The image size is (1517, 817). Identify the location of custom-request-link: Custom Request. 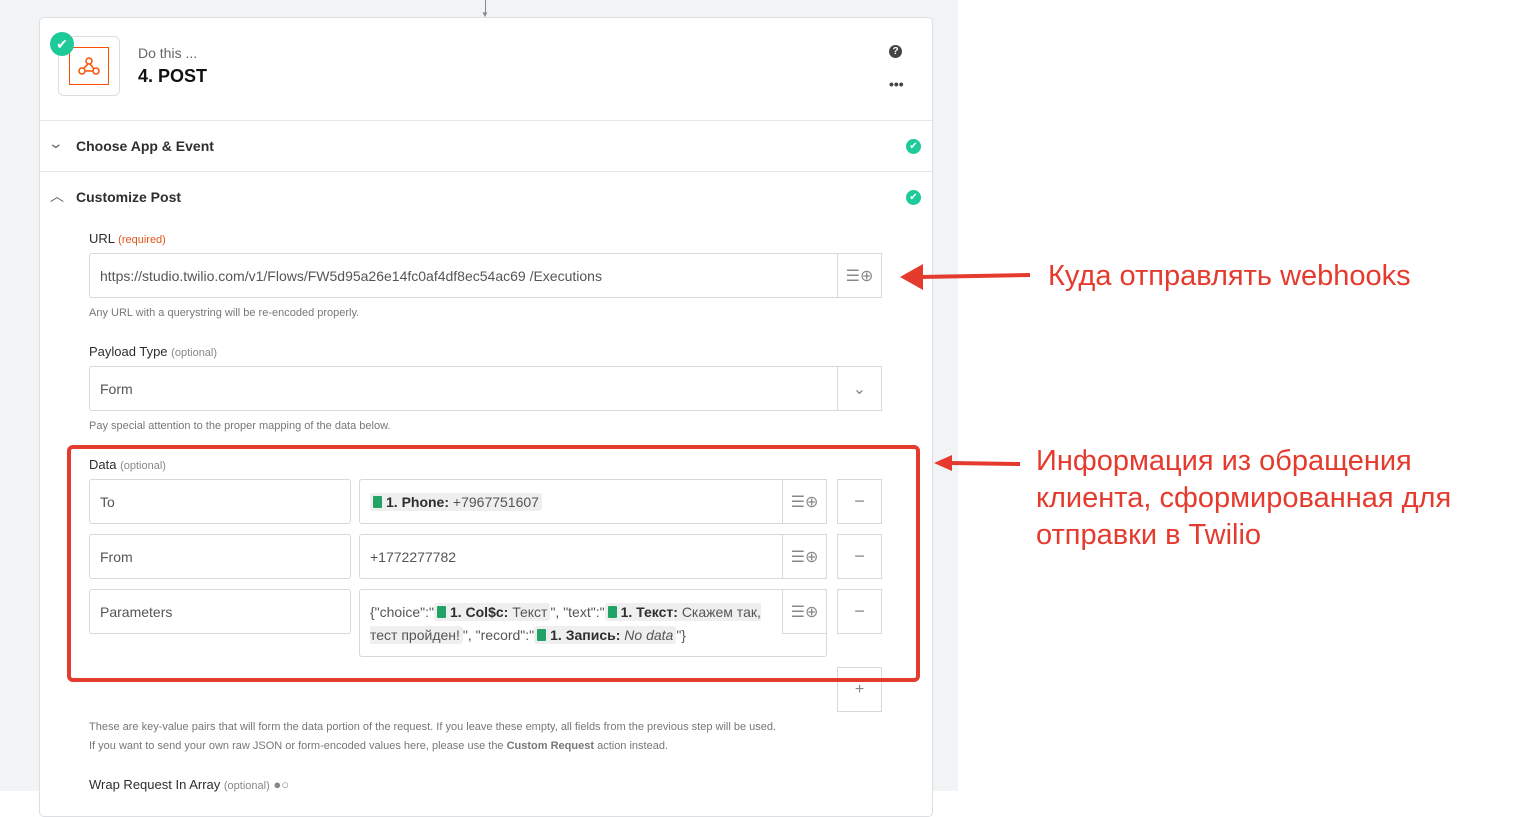
(550, 746).